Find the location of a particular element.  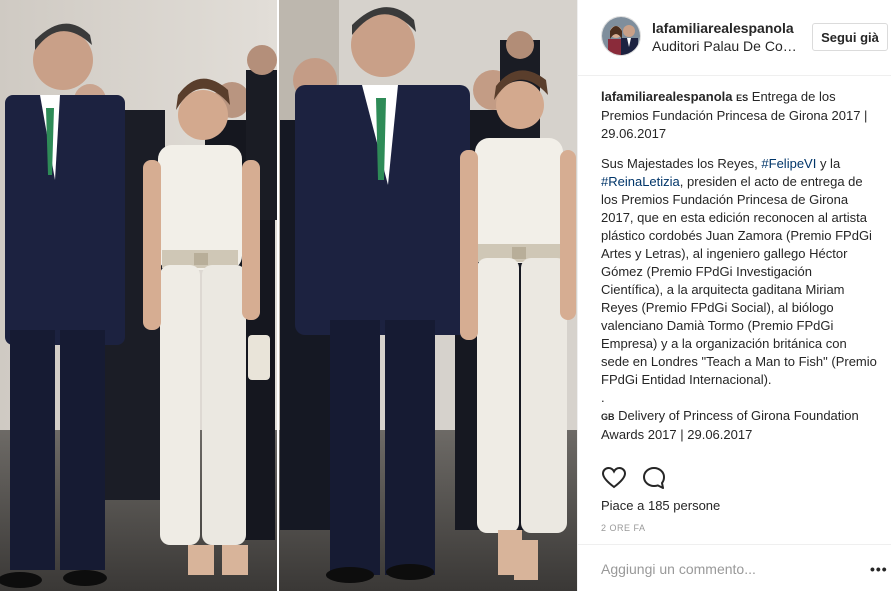

hashtag-link: #ReinaLetizia is located at coordinates (640, 181).